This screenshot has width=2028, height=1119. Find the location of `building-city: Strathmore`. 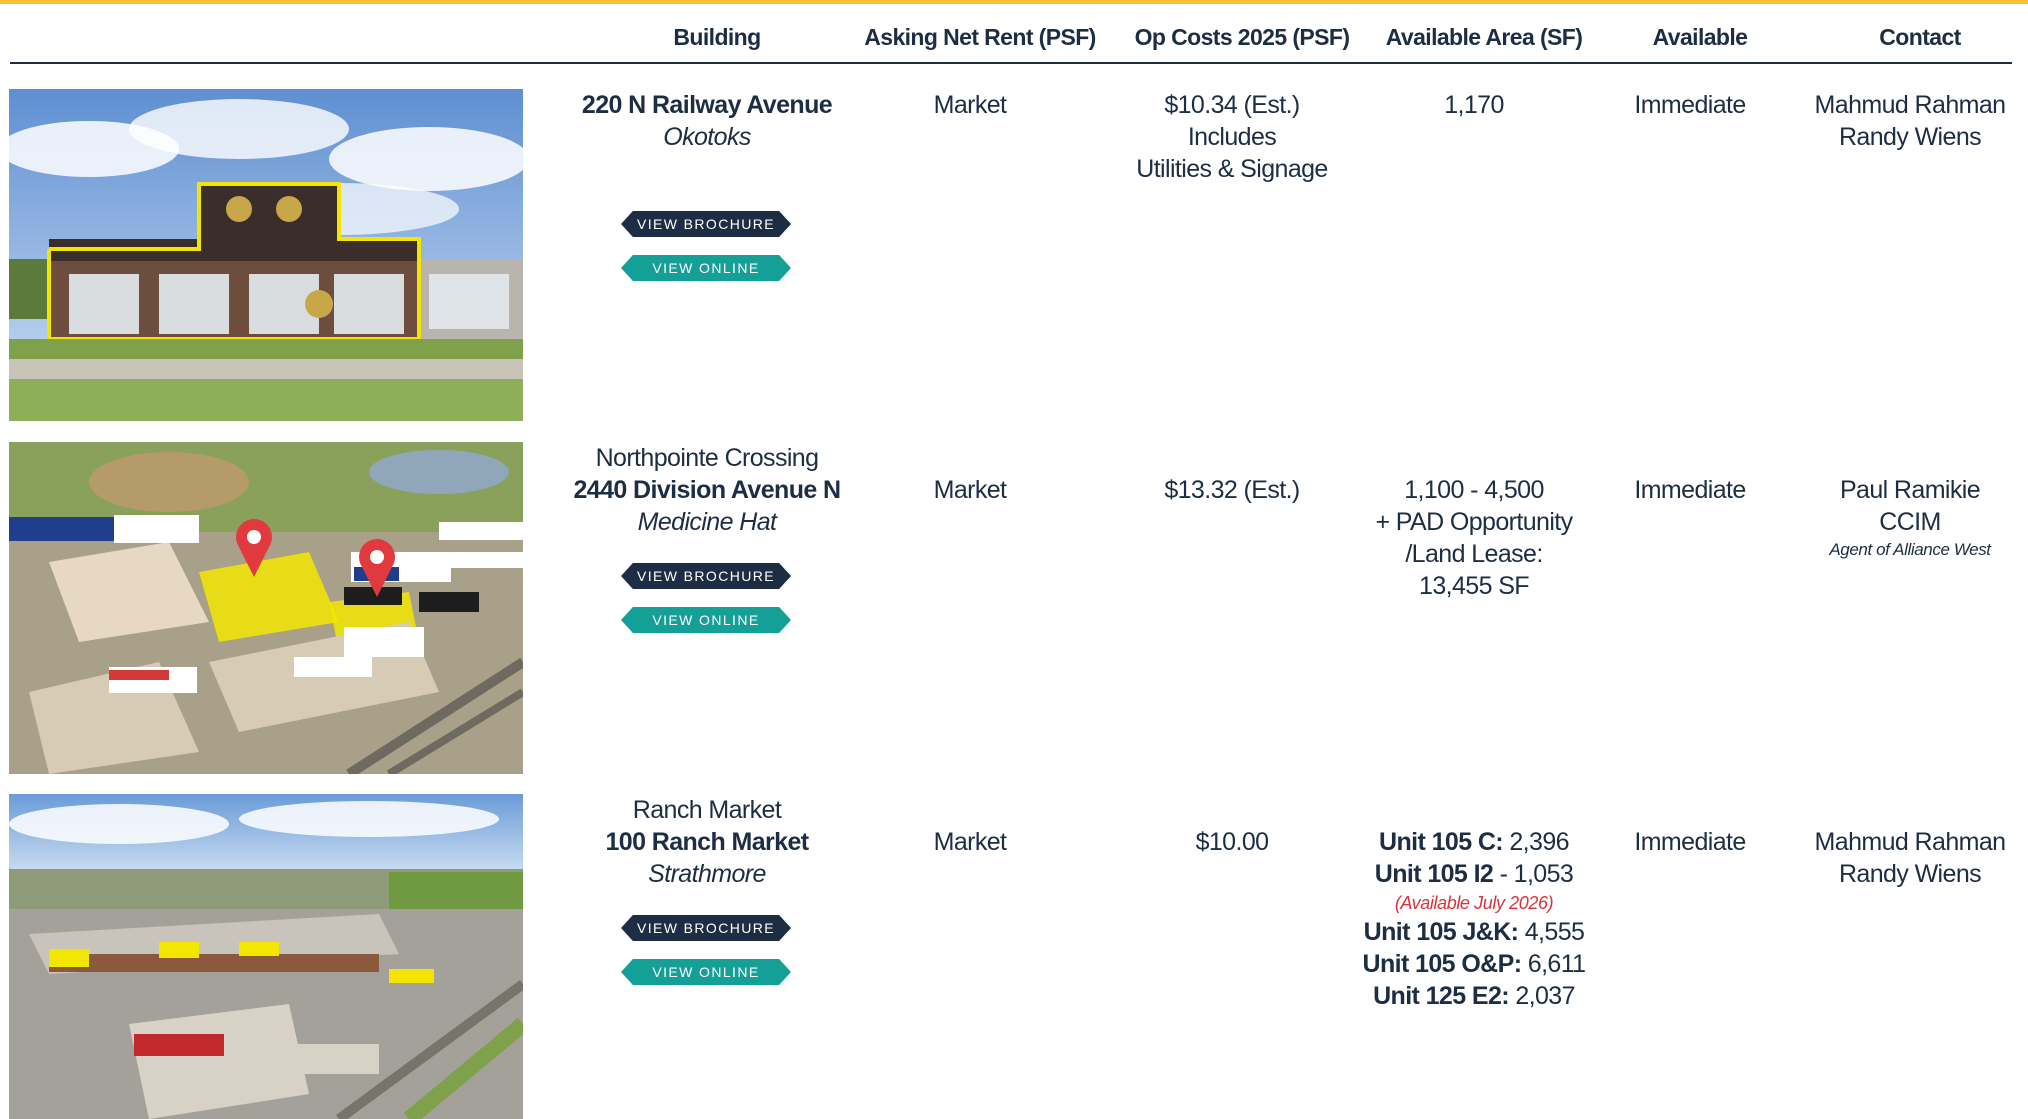

building-city: Strathmore is located at coordinates (707, 874).